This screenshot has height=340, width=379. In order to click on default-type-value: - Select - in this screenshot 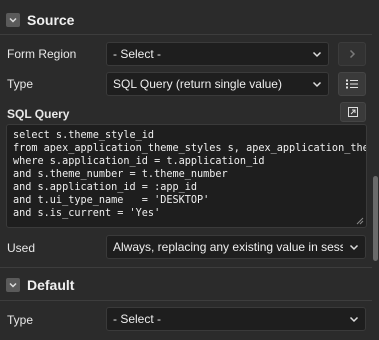, I will do `click(137, 319)`.